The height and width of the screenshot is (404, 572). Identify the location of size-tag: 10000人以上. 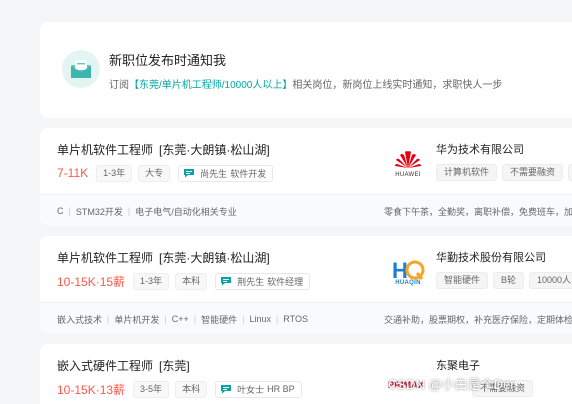
(550, 280).